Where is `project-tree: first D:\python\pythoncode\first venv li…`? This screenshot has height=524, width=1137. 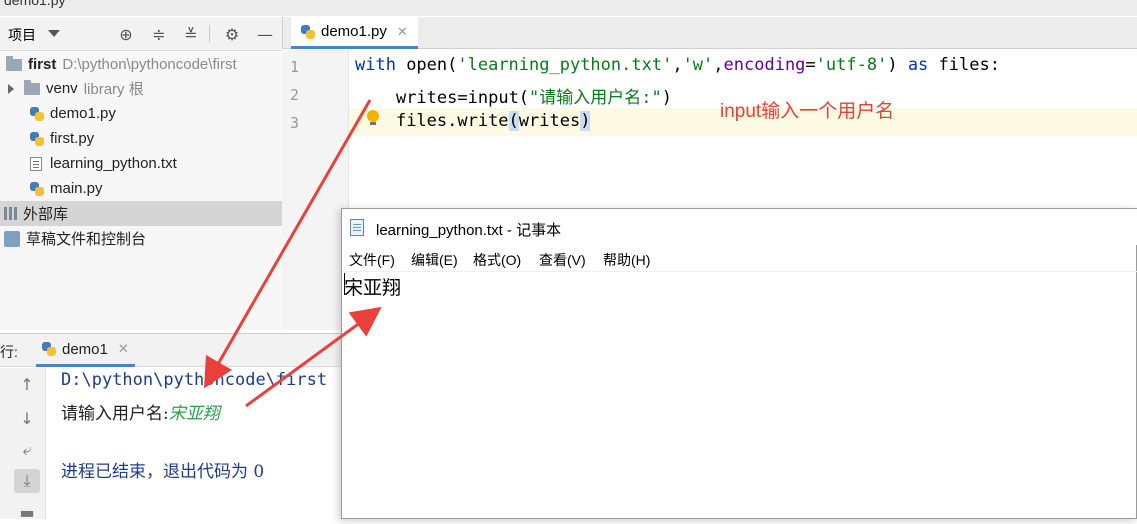 project-tree: first D:\python\pythoncode\first venv li… is located at coordinates (141, 191).